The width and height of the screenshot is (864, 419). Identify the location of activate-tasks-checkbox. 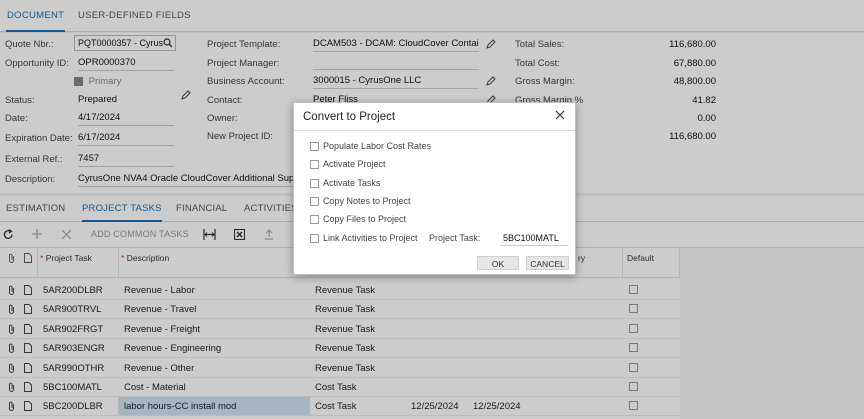
(314, 183).